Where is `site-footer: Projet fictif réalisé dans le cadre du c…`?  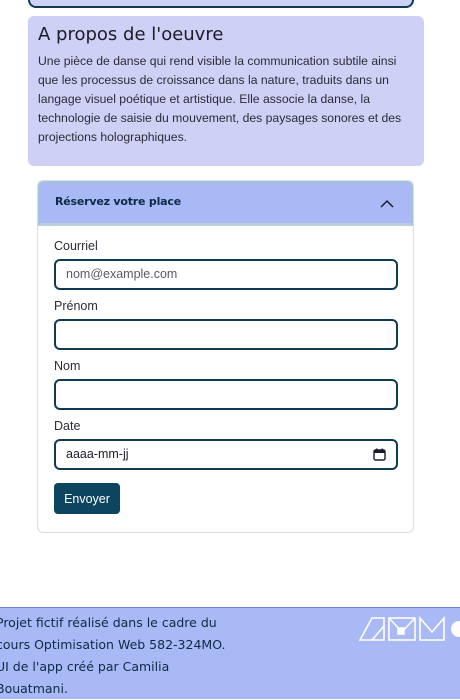 site-footer: Projet fictif réalisé dans le cadre du c… is located at coordinates (230, 653).